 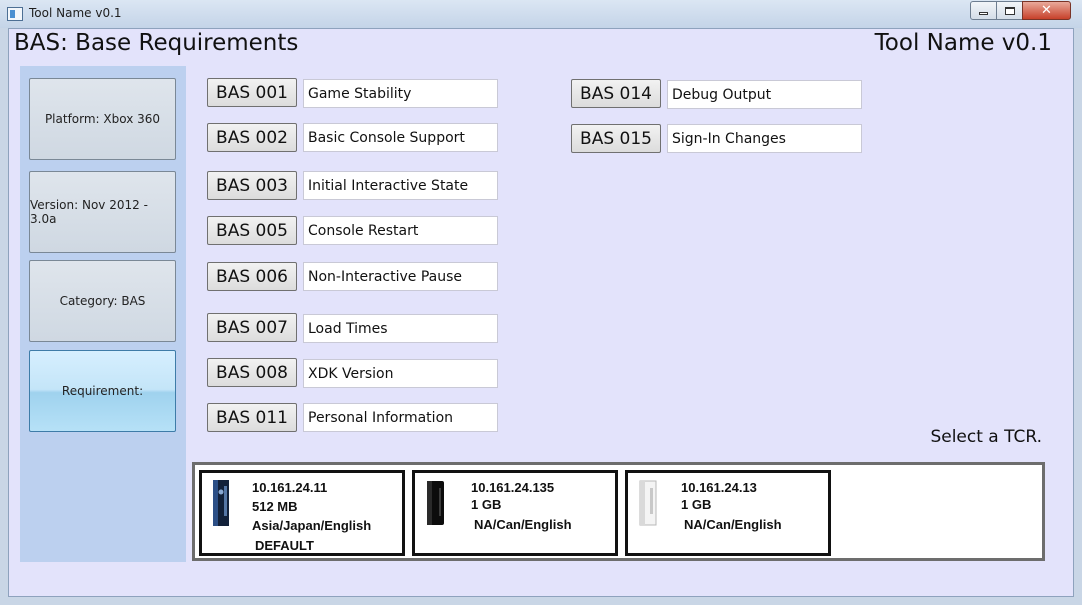 I want to click on console-ip: 10.161.24.135, so click(x=513, y=487).